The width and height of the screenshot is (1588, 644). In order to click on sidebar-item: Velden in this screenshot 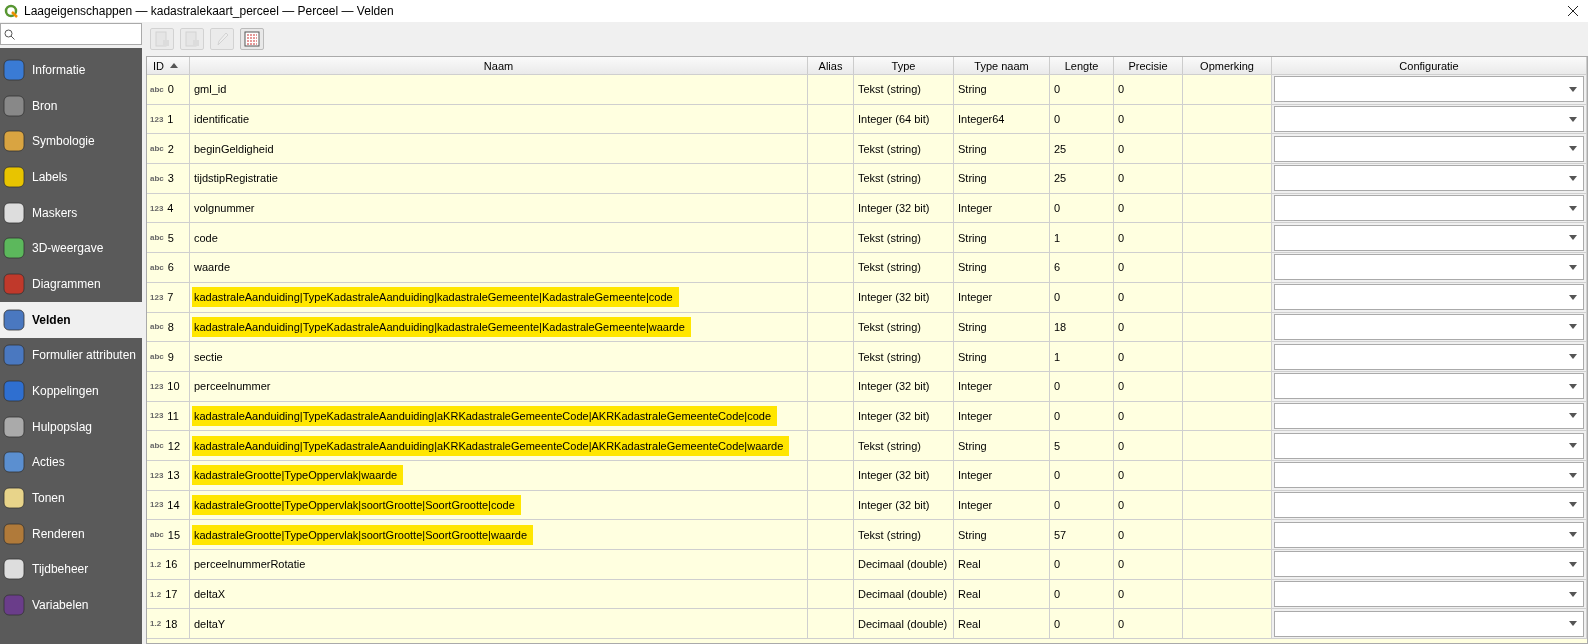, I will do `click(71, 319)`.